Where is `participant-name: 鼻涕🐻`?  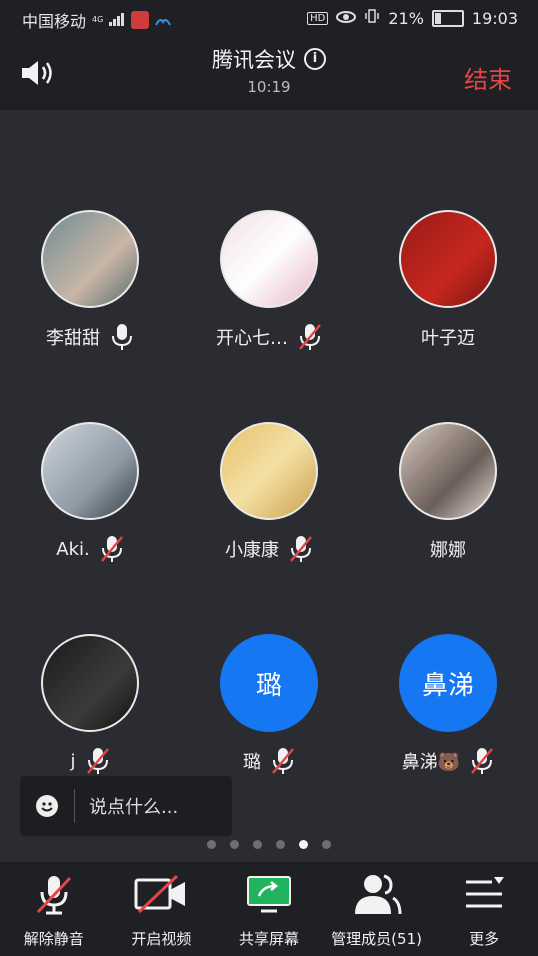
participant-name: 鼻涕🐻 is located at coordinates (431, 762).